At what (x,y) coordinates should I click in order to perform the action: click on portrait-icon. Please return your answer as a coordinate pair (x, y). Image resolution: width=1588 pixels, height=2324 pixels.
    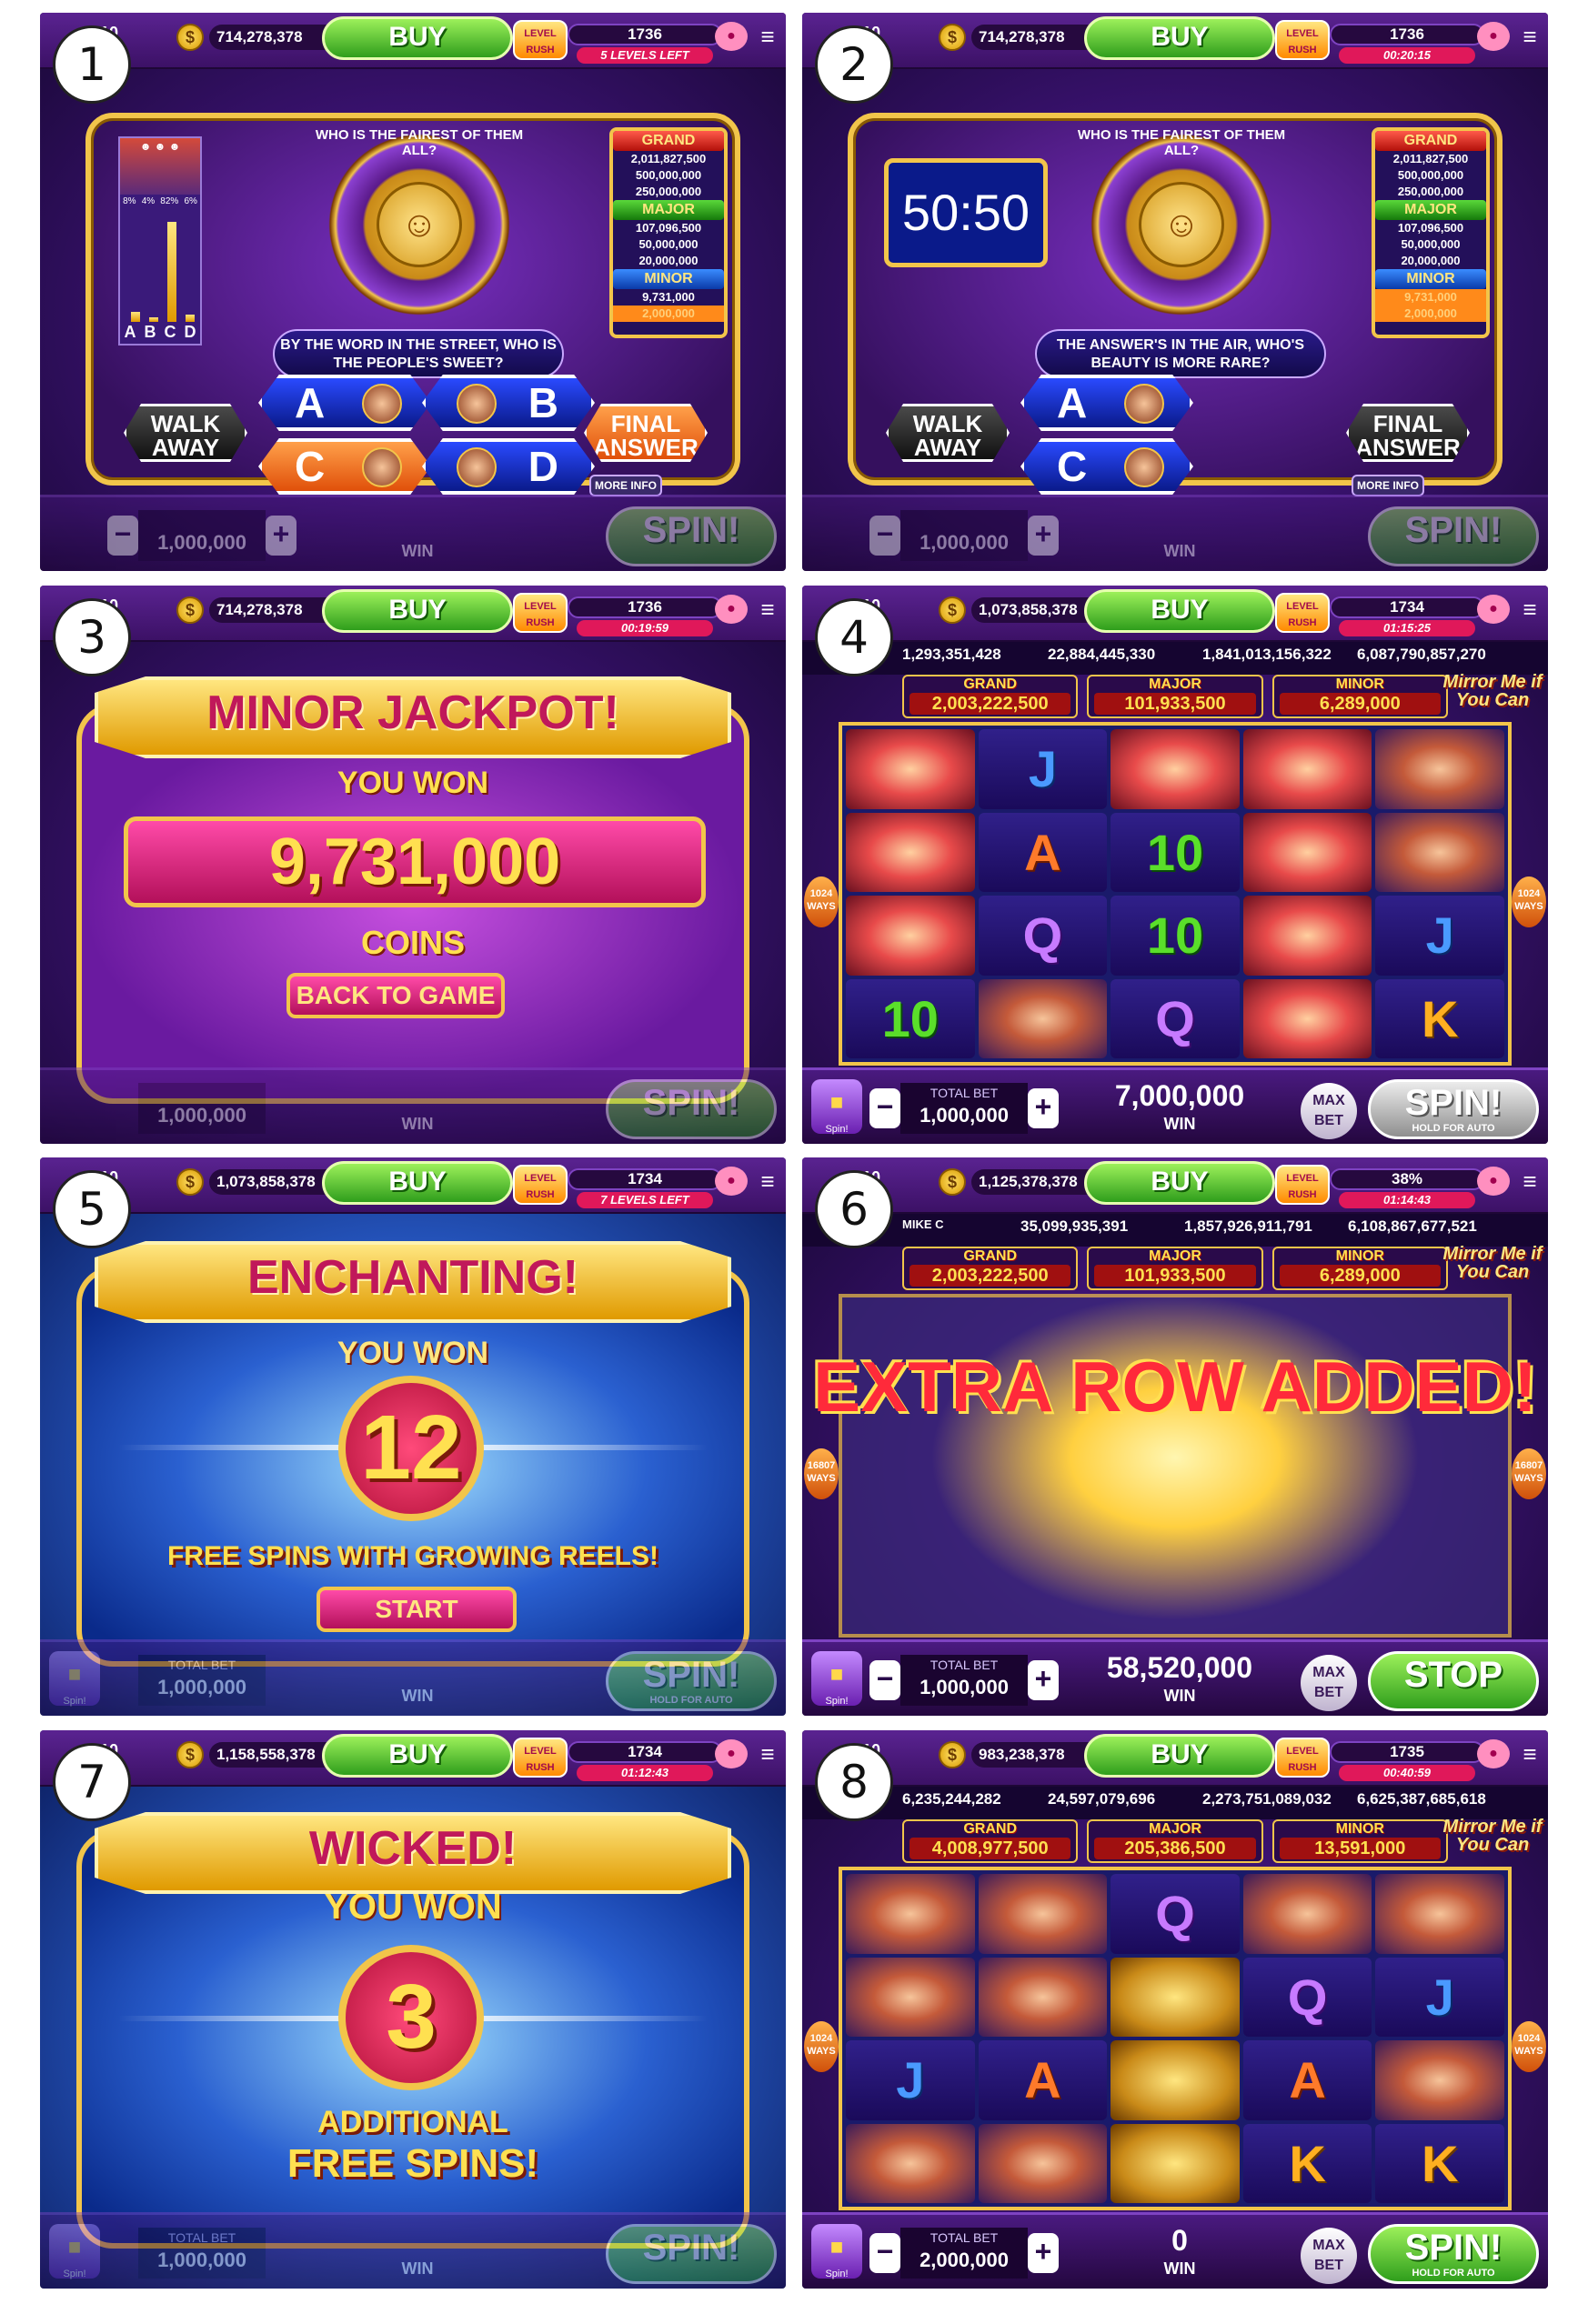
    Looking at the image, I should click on (1144, 404).